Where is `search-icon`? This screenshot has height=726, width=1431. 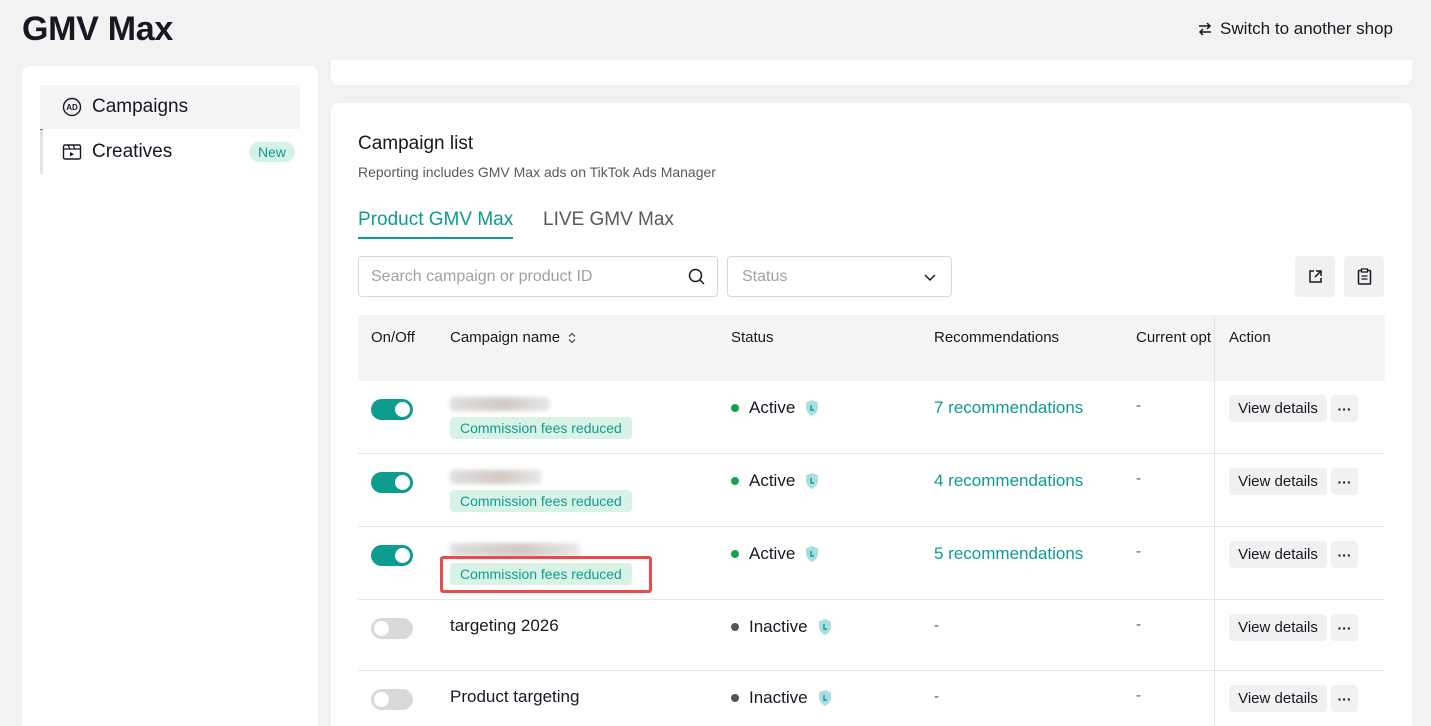
search-icon is located at coordinates (696, 276).